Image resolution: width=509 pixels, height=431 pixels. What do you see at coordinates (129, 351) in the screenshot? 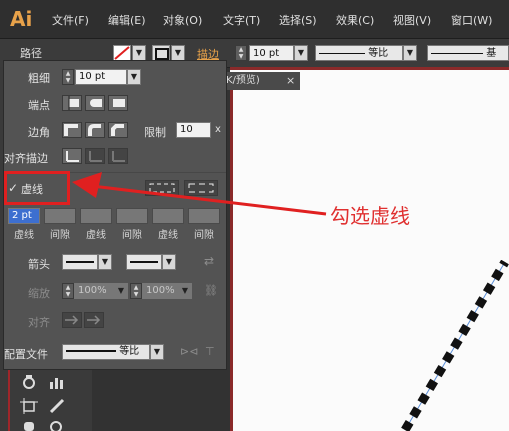
I see `profile-select-value: 等比` at bounding box center [129, 351].